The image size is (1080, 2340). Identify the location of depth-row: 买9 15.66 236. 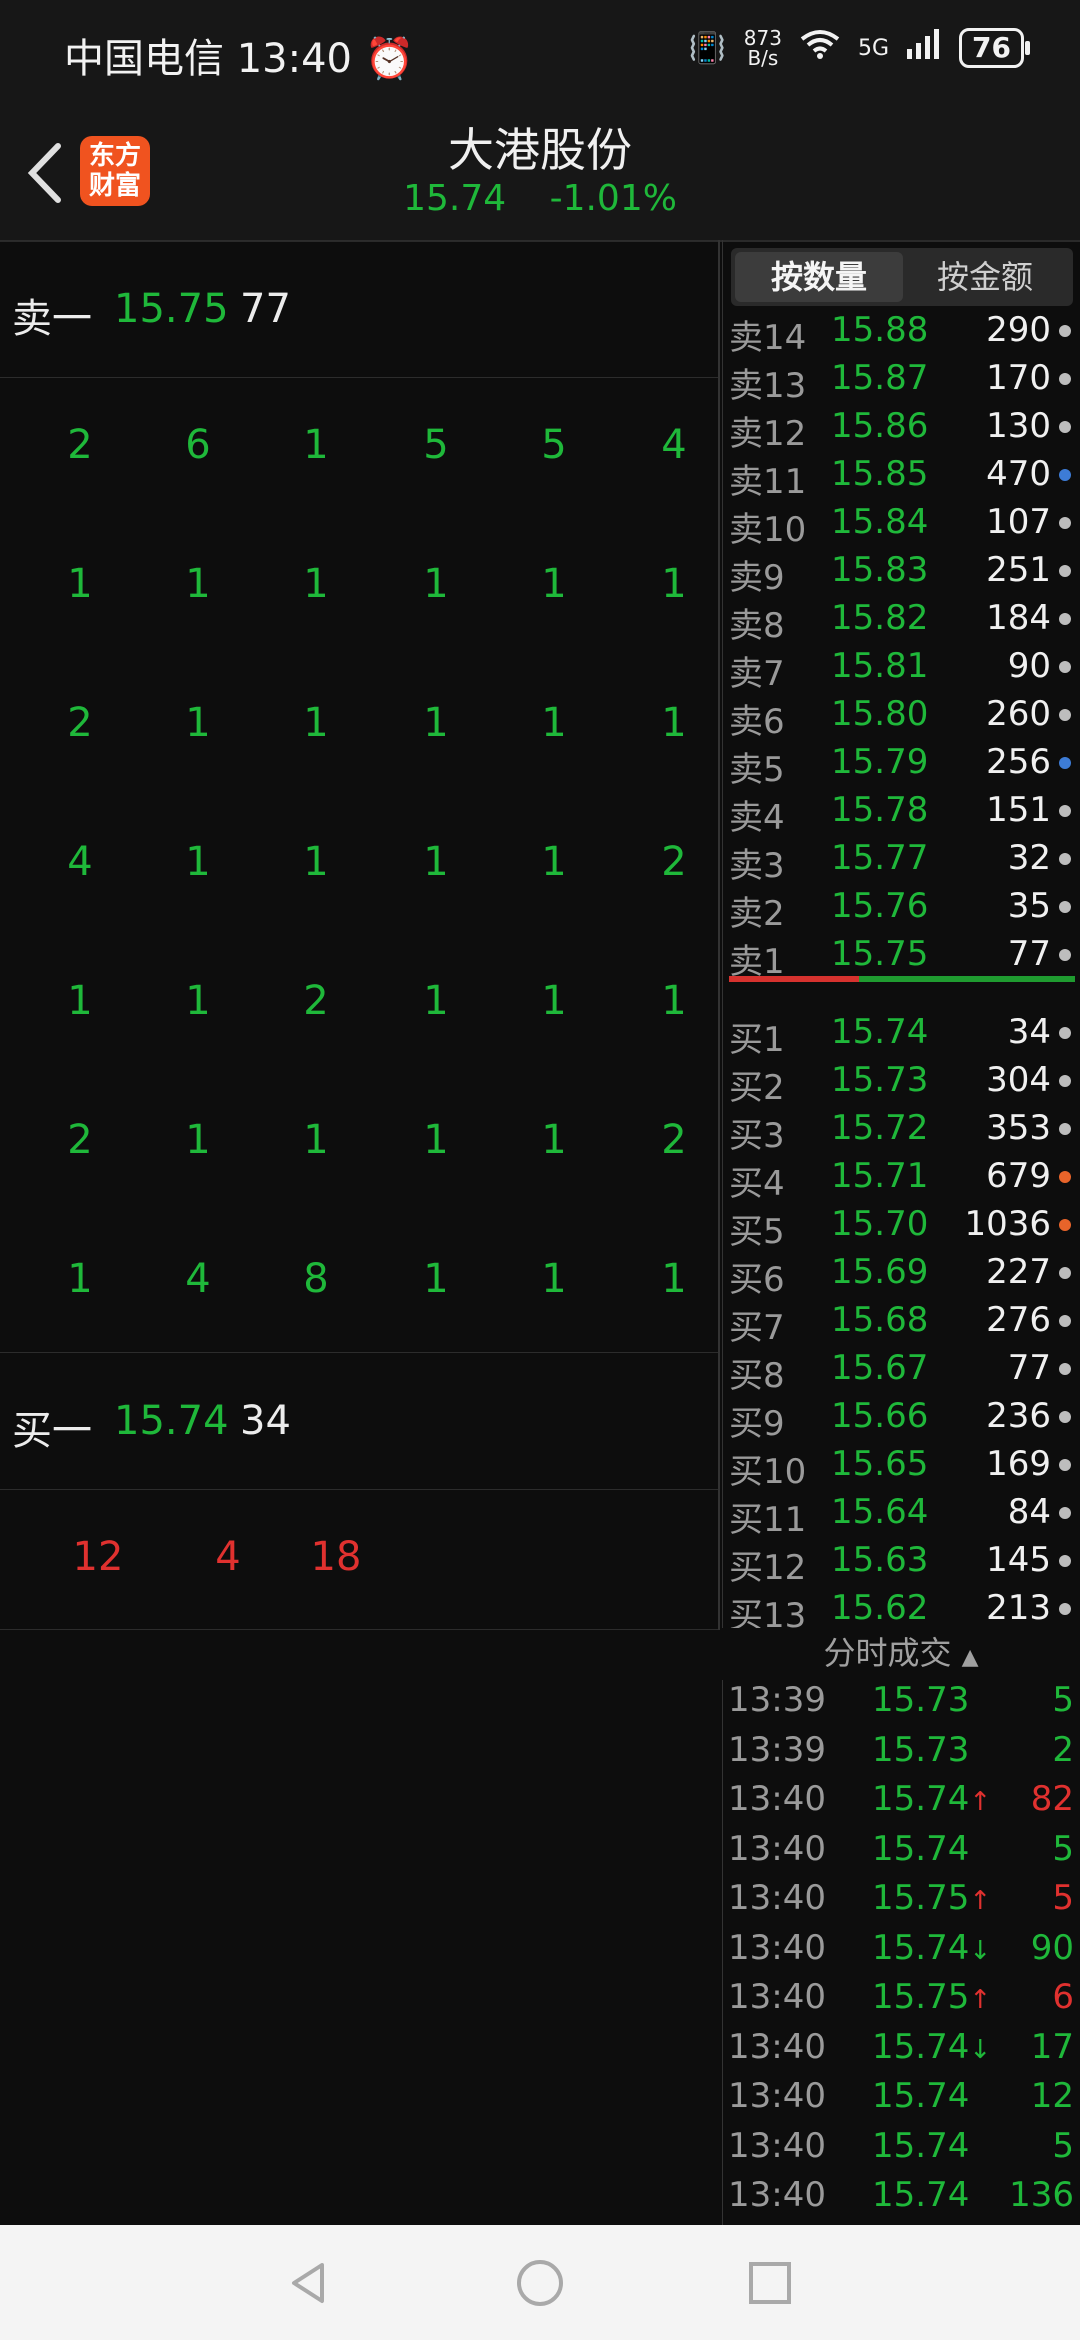
(901, 1420).